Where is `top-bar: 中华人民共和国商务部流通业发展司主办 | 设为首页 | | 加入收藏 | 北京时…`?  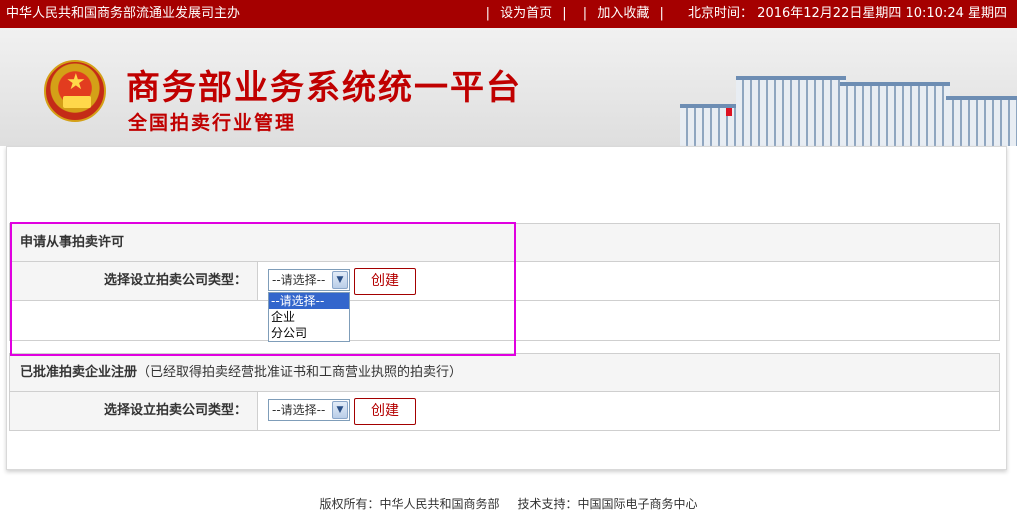
top-bar: 中华人民共和国商务部流通业发展司主办 | 设为首页 | | 加入收藏 | 北京时… is located at coordinates (508, 14).